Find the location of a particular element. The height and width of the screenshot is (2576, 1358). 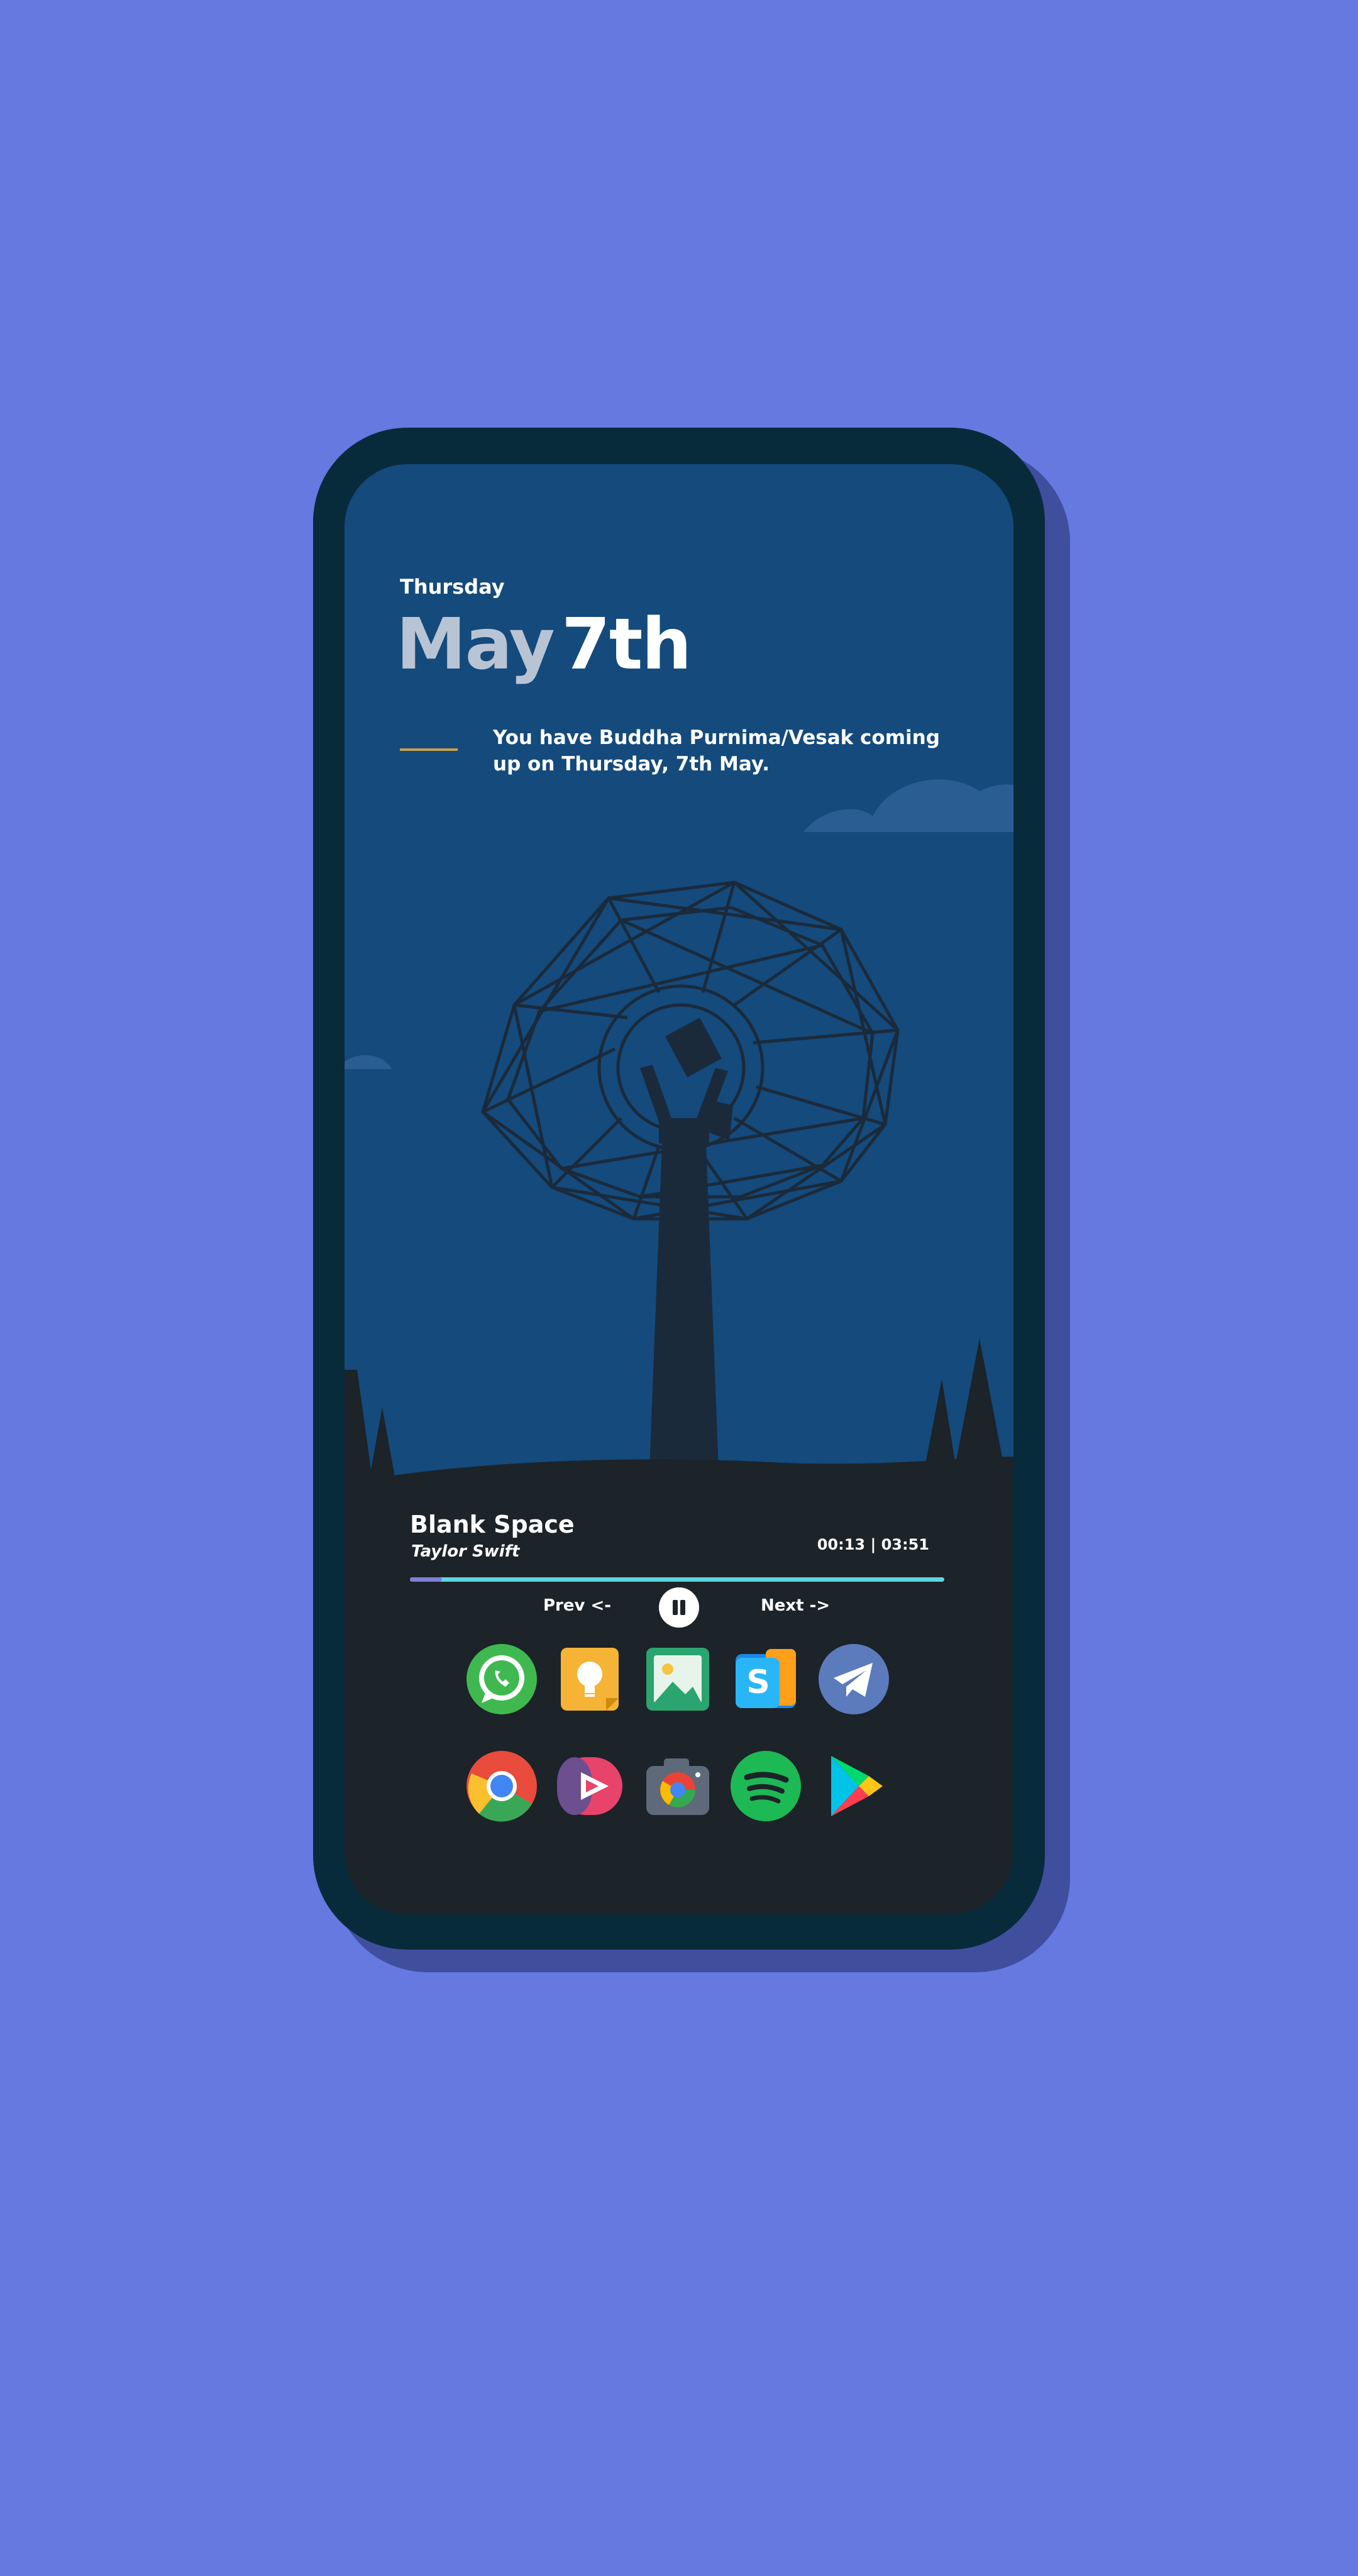

chrome-icon is located at coordinates (501, 1786).